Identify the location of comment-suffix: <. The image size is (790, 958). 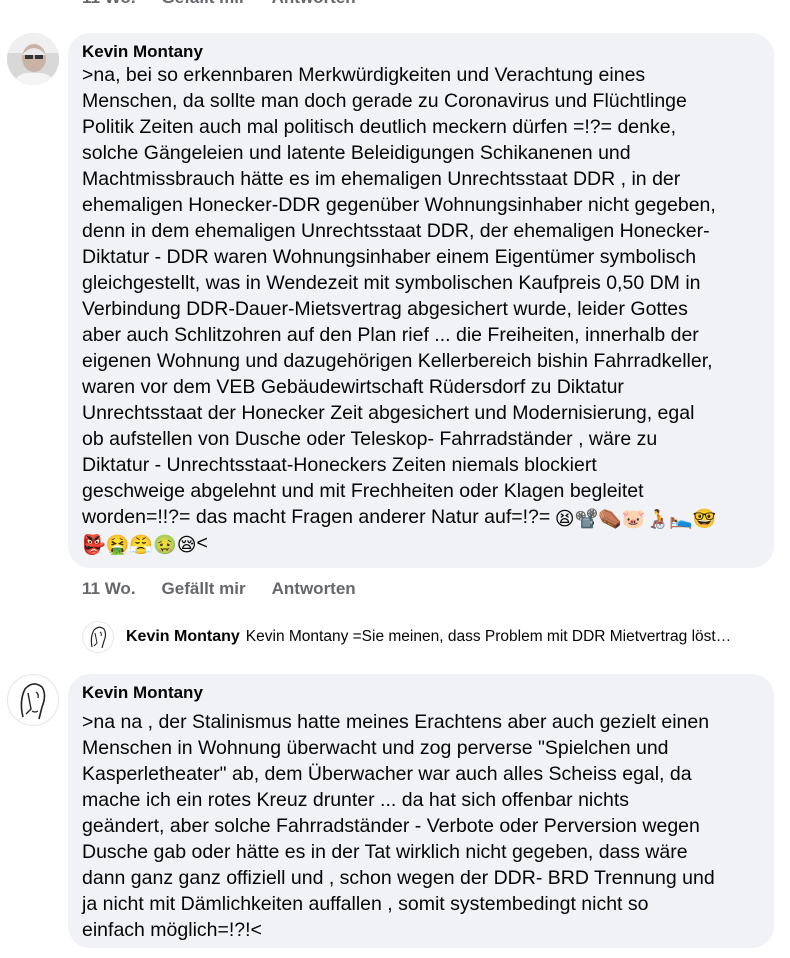
(202, 543).